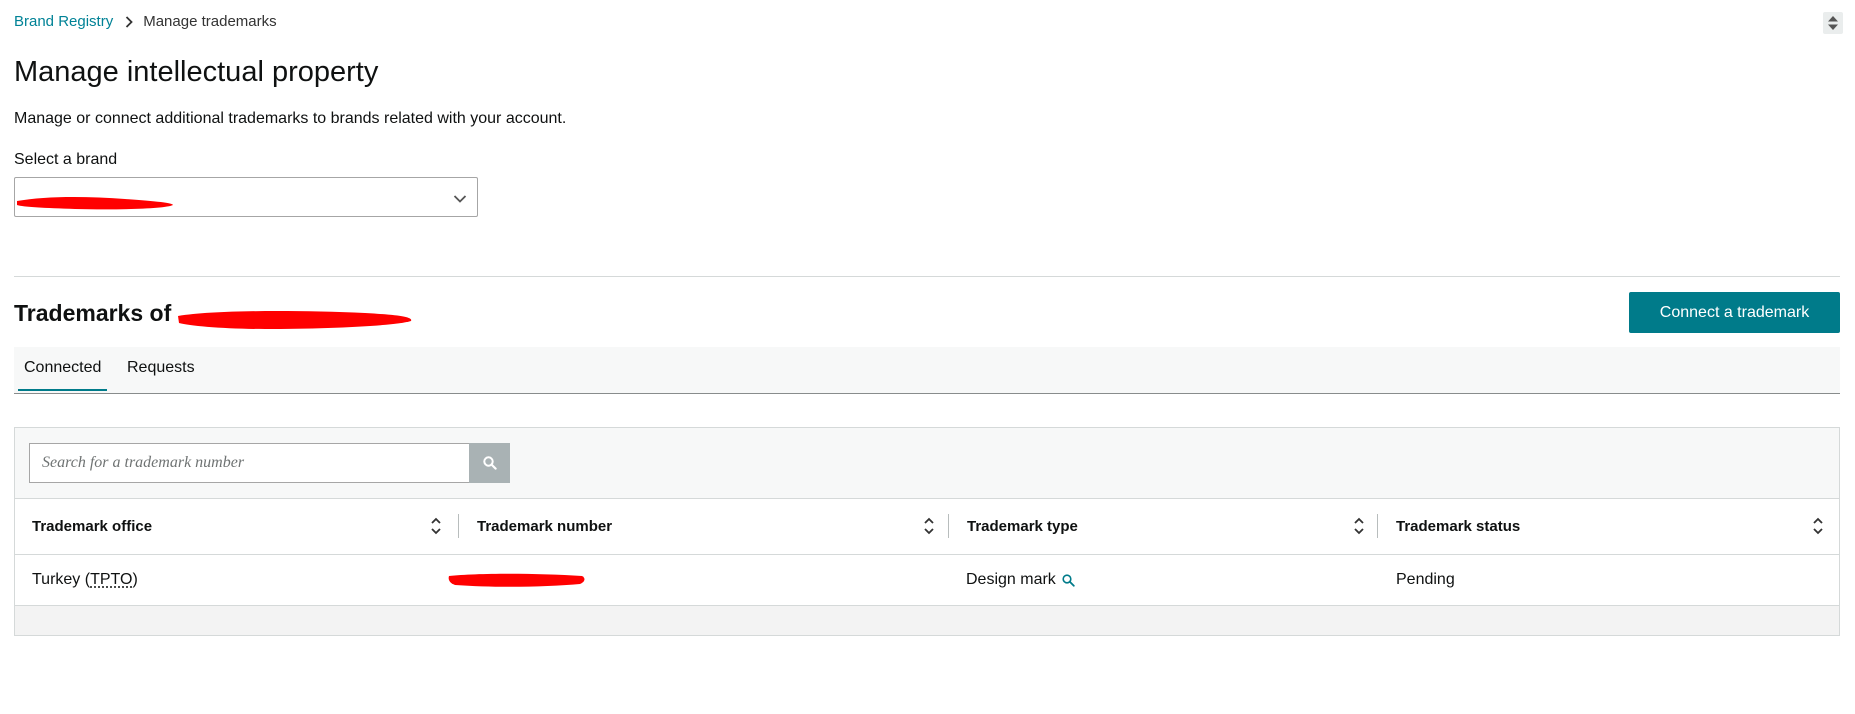  Describe the element at coordinates (1011, 579) in the screenshot. I see `trademark-type: Design mark` at that location.